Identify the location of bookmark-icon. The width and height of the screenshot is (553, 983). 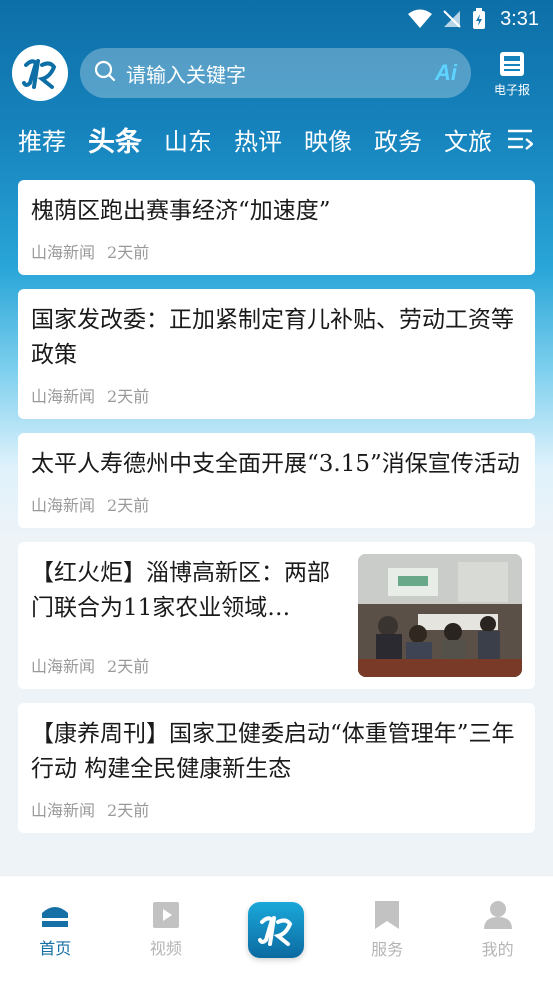
(387, 914).